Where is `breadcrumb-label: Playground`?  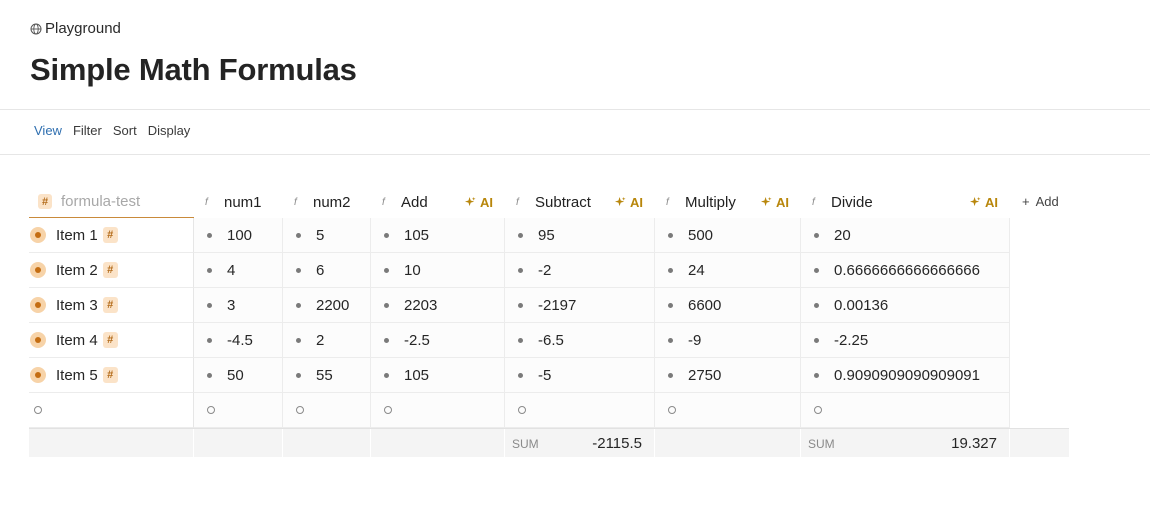
breadcrumb-label: Playground is located at coordinates (83, 28).